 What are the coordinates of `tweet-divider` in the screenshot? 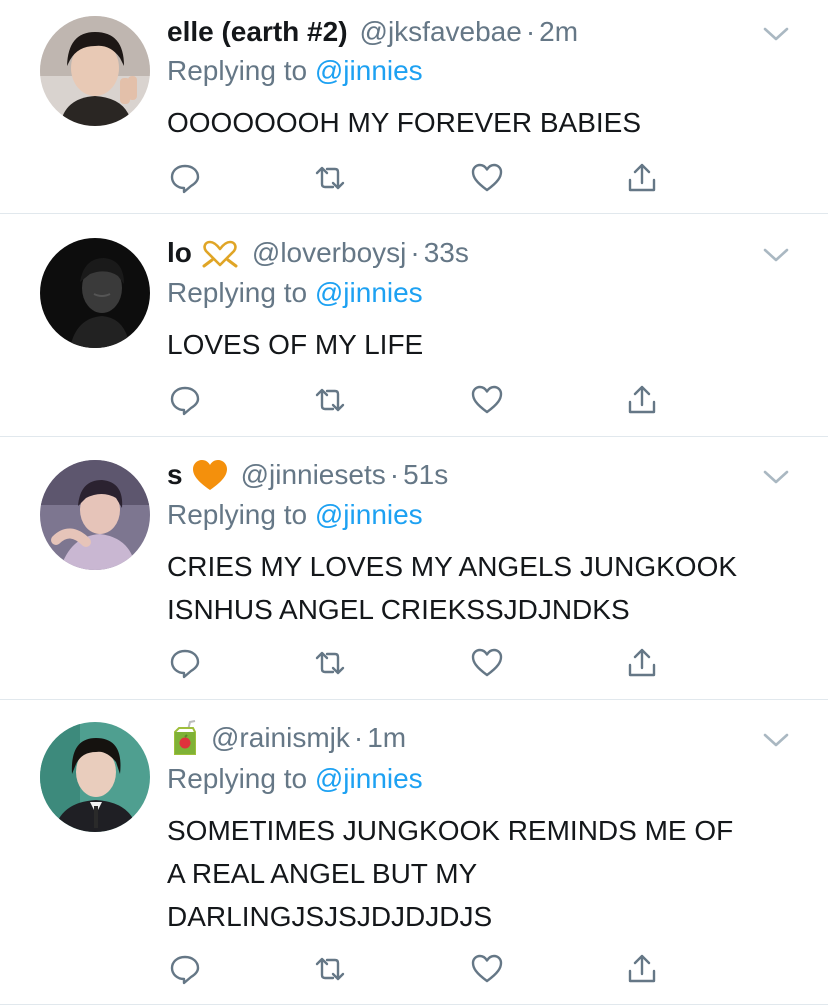 It's located at (414, 1004).